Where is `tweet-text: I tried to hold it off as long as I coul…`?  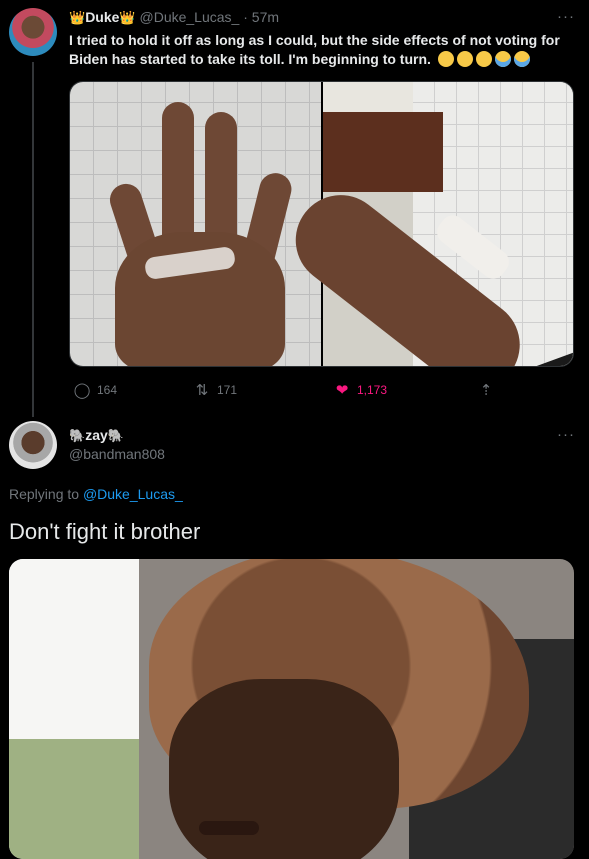
tweet-text: I tried to hold it off as long as I coul… is located at coordinates (321, 50).